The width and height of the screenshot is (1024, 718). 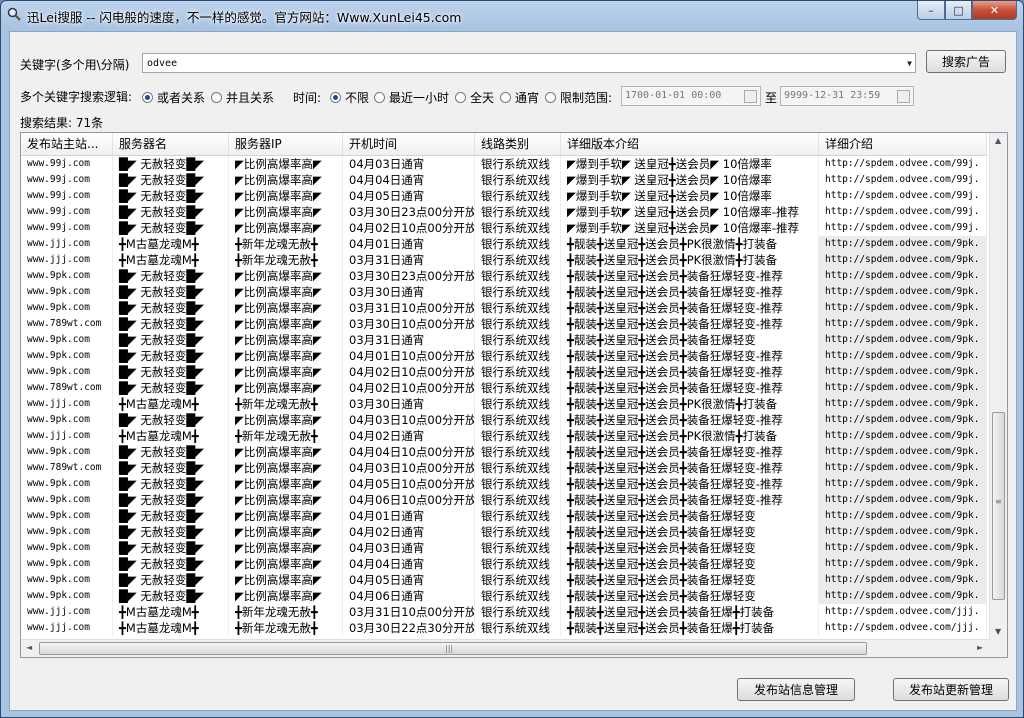 I want to click on site-info-manage-button: 发布站信息管理, so click(x=796, y=689).